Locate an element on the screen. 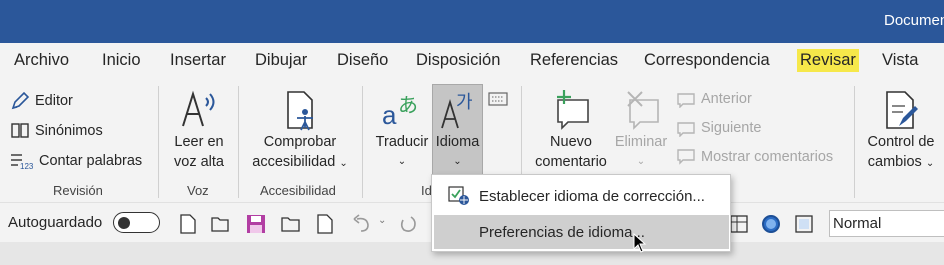  accessibility-check-icon is located at coordinates (300, 111).